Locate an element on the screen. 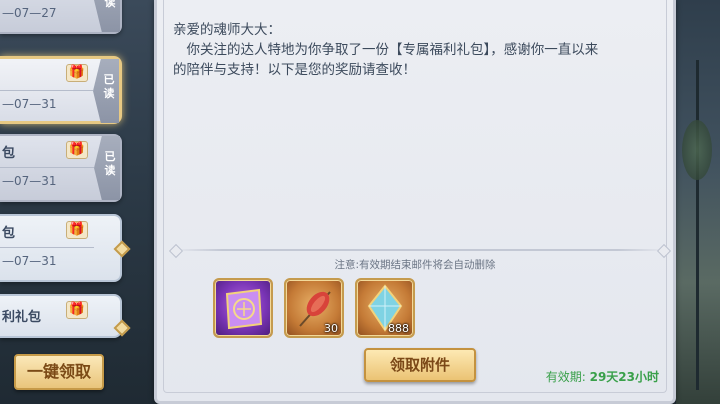 Image resolution: width=720 pixels, height=404 pixels. attachment-item-purple-scroll is located at coordinates (243, 308).